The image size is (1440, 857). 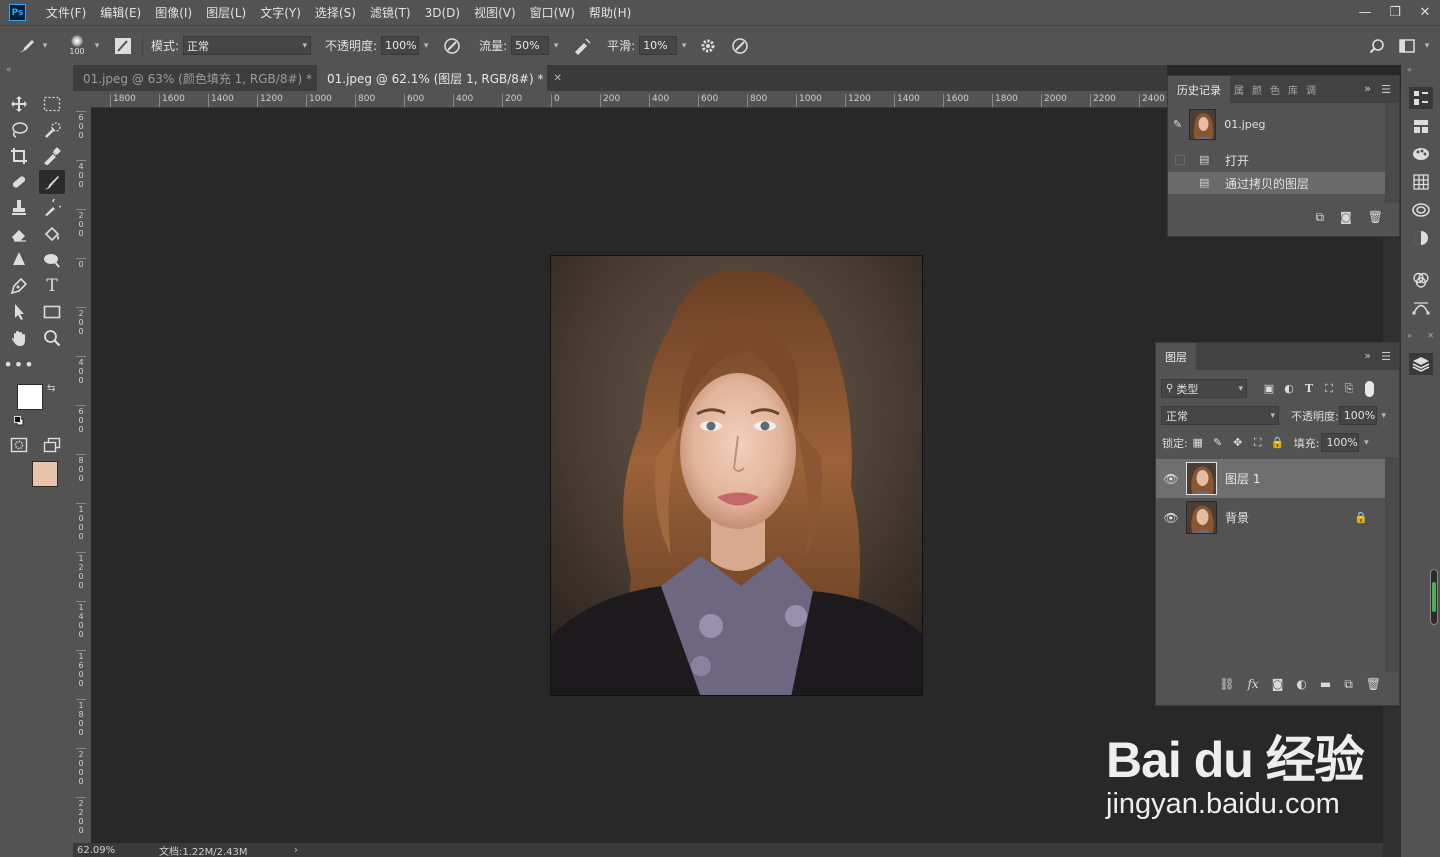 I want to click on more-tools-icon: •••, so click(x=18, y=364).